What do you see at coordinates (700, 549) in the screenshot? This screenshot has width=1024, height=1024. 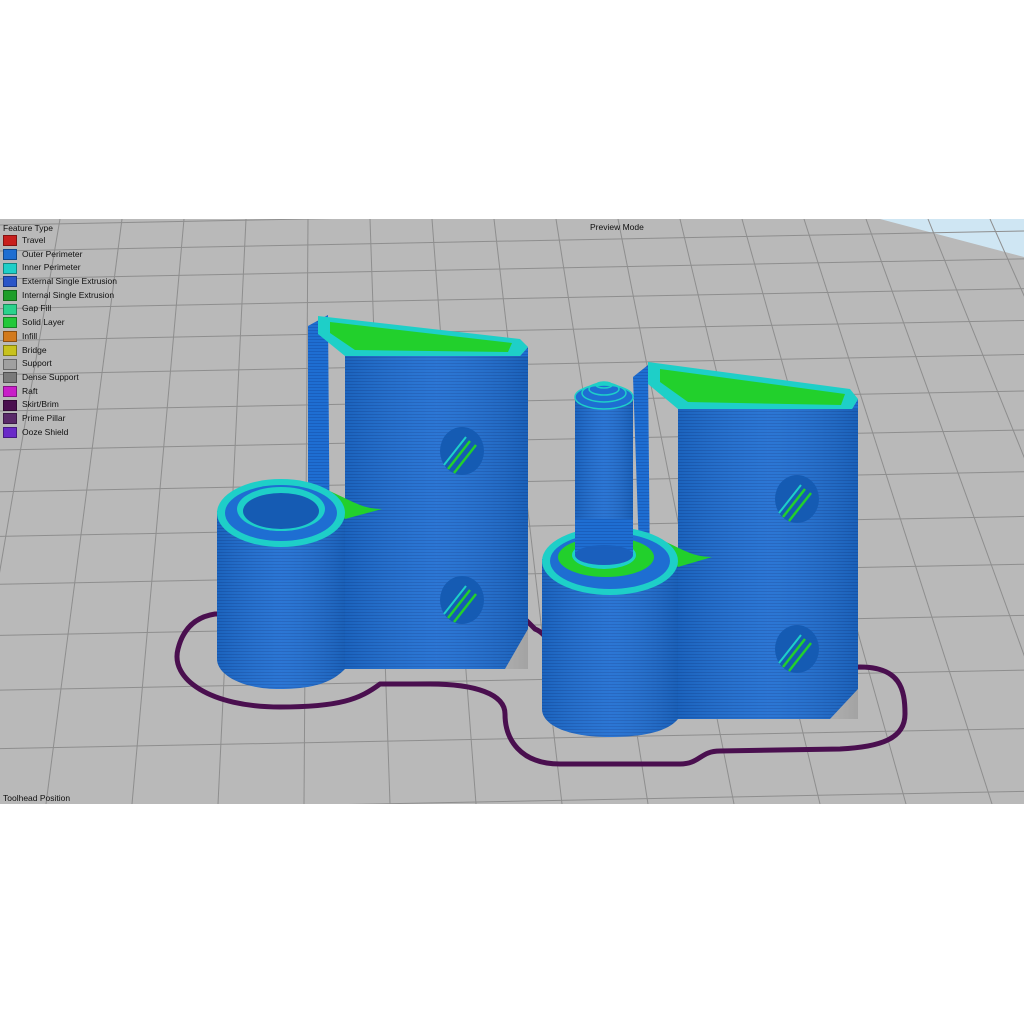 I see `right-hinge-part` at bounding box center [700, 549].